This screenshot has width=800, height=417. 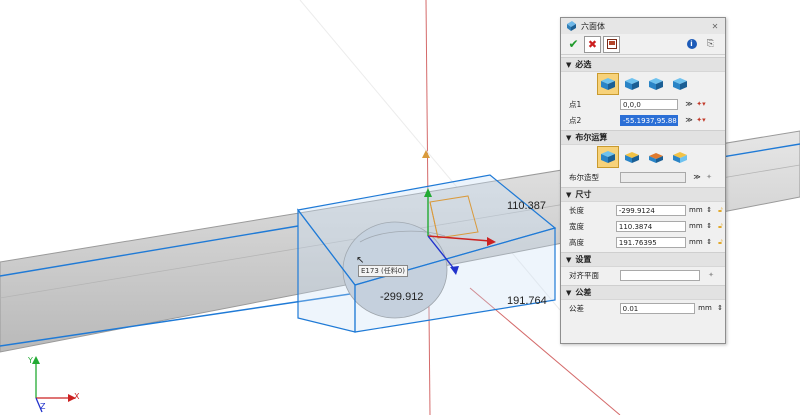 I want to click on triad-z-label: Z, so click(x=43, y=406).